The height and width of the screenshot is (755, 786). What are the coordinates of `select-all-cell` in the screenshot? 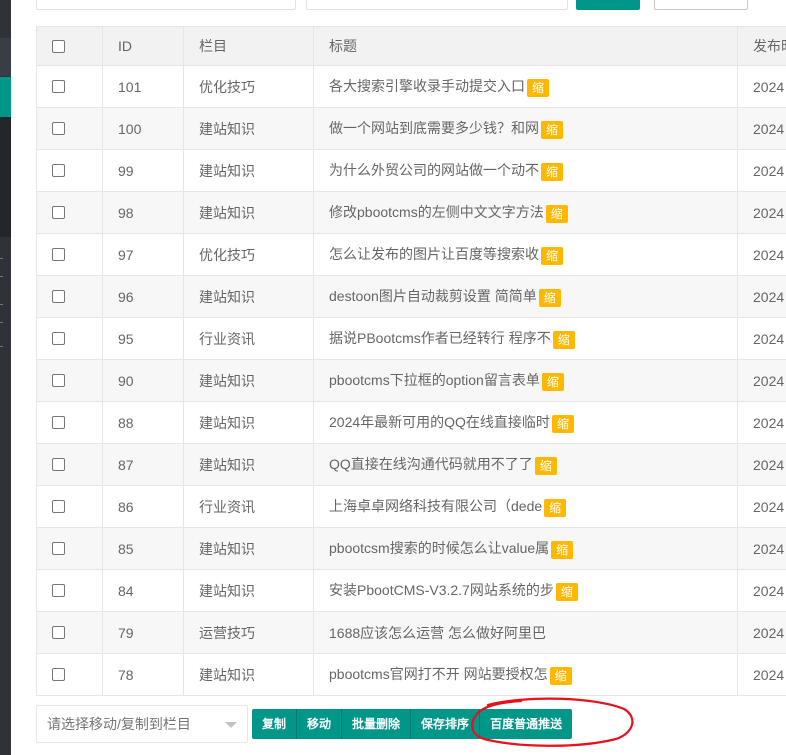 It's located at (69, 46).